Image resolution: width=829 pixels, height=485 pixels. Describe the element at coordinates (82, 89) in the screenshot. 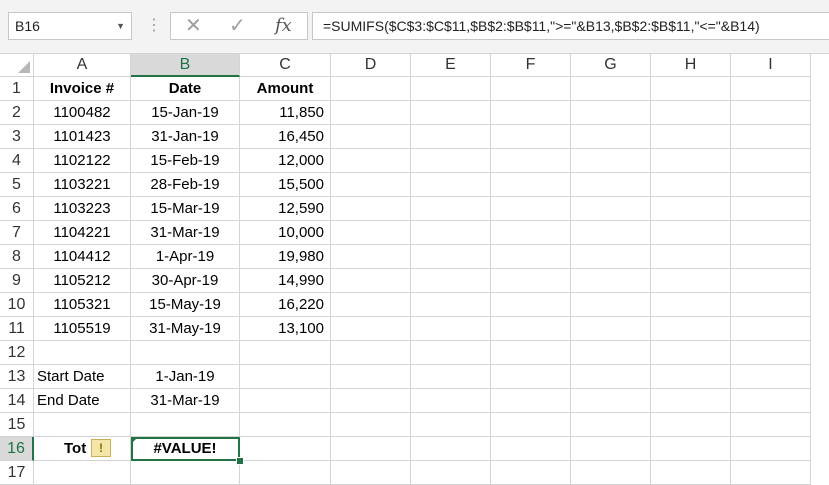

I see `header-invoice: Invoice #` at that location.